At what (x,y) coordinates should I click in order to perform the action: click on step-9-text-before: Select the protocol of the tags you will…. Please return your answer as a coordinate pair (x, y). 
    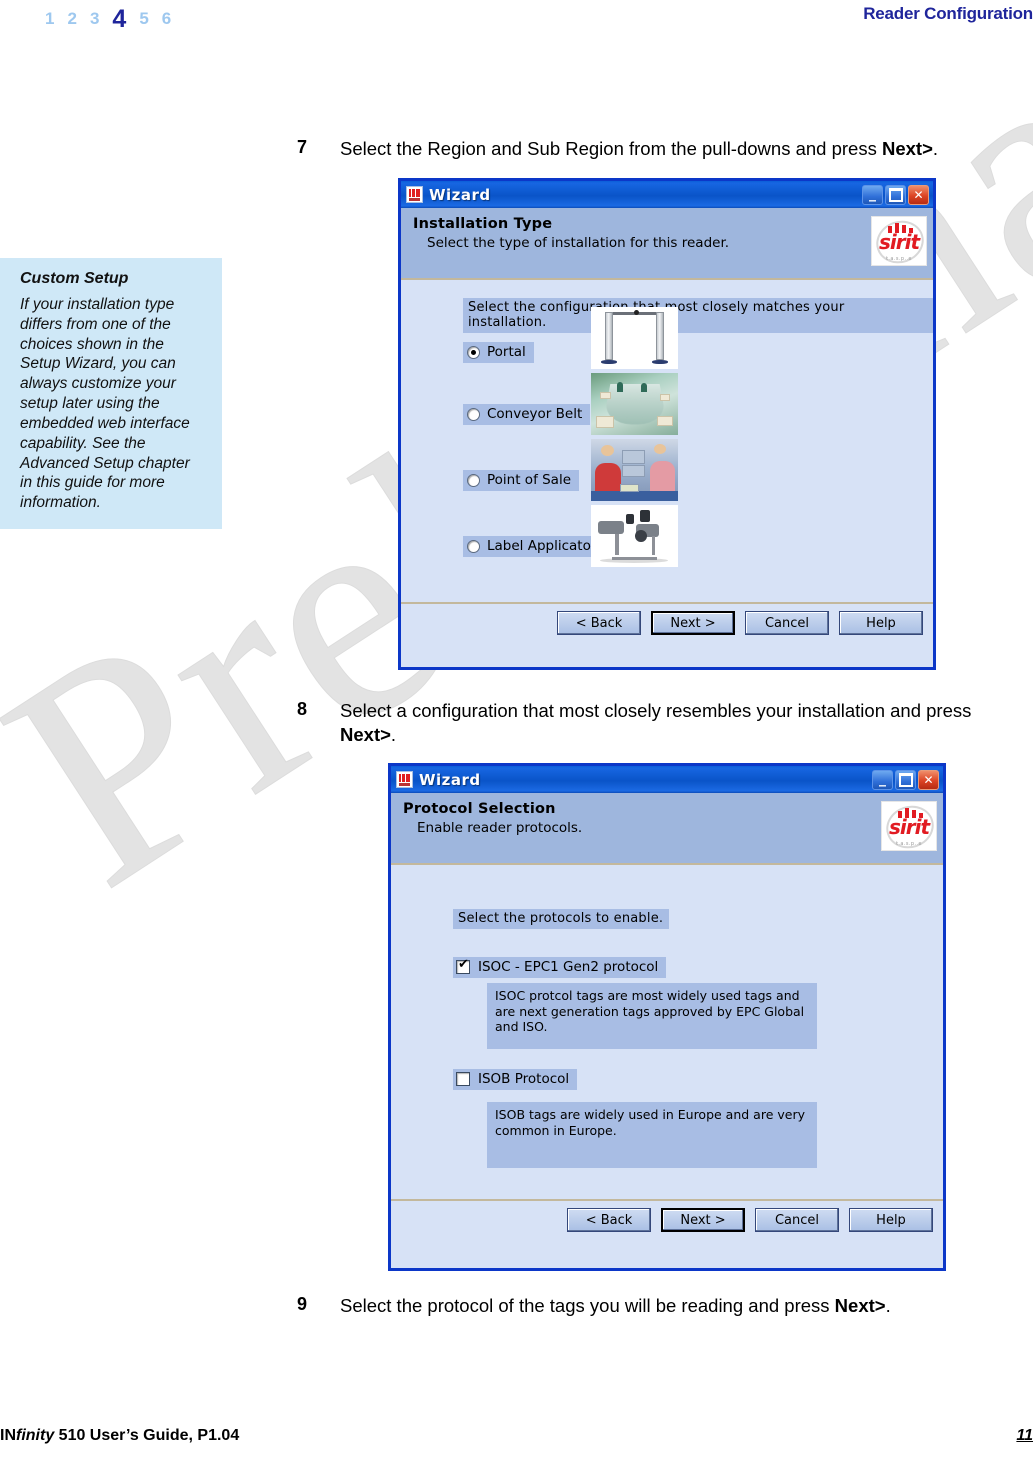
    Looking at the image, I should click on (587, 1305).